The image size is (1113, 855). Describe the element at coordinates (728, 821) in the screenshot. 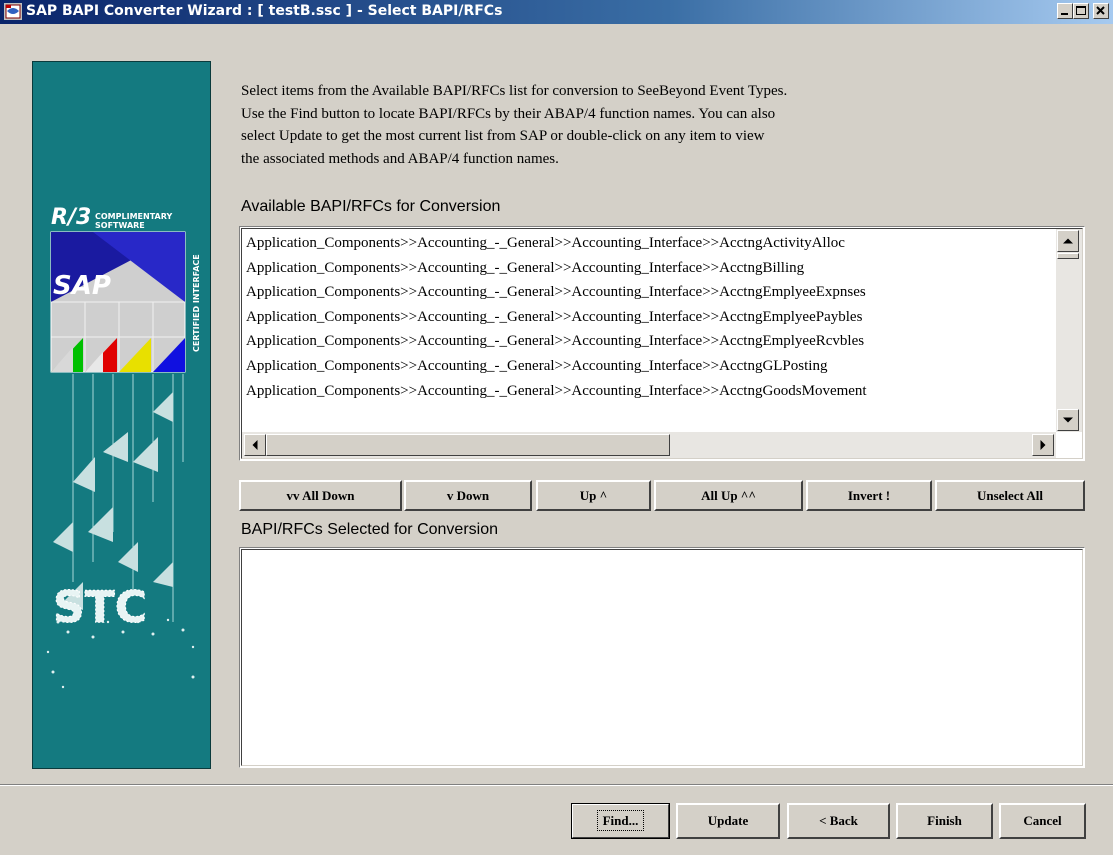

I see `update-button: Update` at that location.